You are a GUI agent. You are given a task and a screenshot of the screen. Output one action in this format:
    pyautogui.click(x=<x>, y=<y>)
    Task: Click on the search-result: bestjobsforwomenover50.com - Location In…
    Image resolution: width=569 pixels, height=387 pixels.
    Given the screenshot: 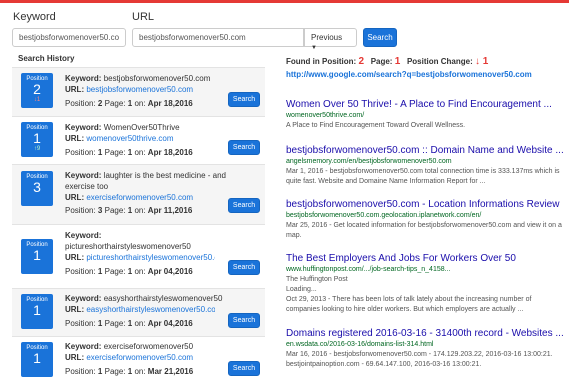 What is the action you would take?
    pyautogui.click(x=425, y=220)
    